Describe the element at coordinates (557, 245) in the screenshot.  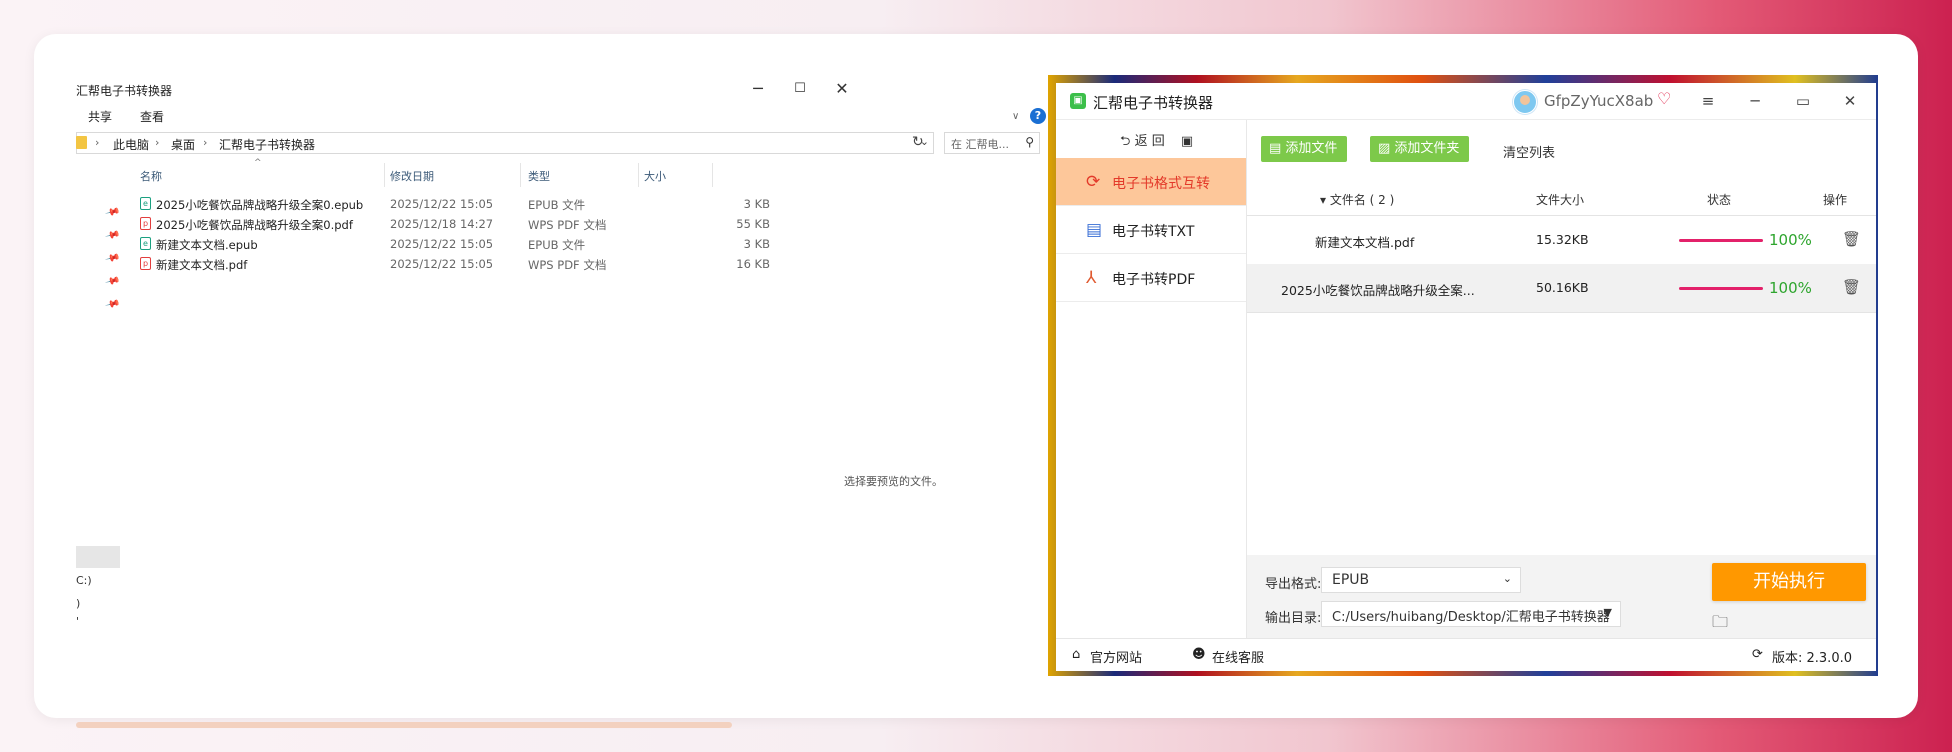
I see `file-type: EPUB 文件` at that location.